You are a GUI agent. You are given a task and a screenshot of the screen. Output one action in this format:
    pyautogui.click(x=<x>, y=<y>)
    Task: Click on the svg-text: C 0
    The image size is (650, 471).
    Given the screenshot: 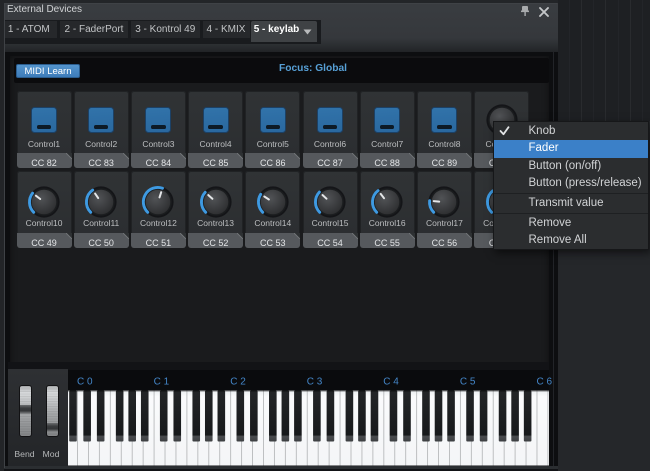 What is the action you would take?
    pyautogui.click(x=85, y=382)
    